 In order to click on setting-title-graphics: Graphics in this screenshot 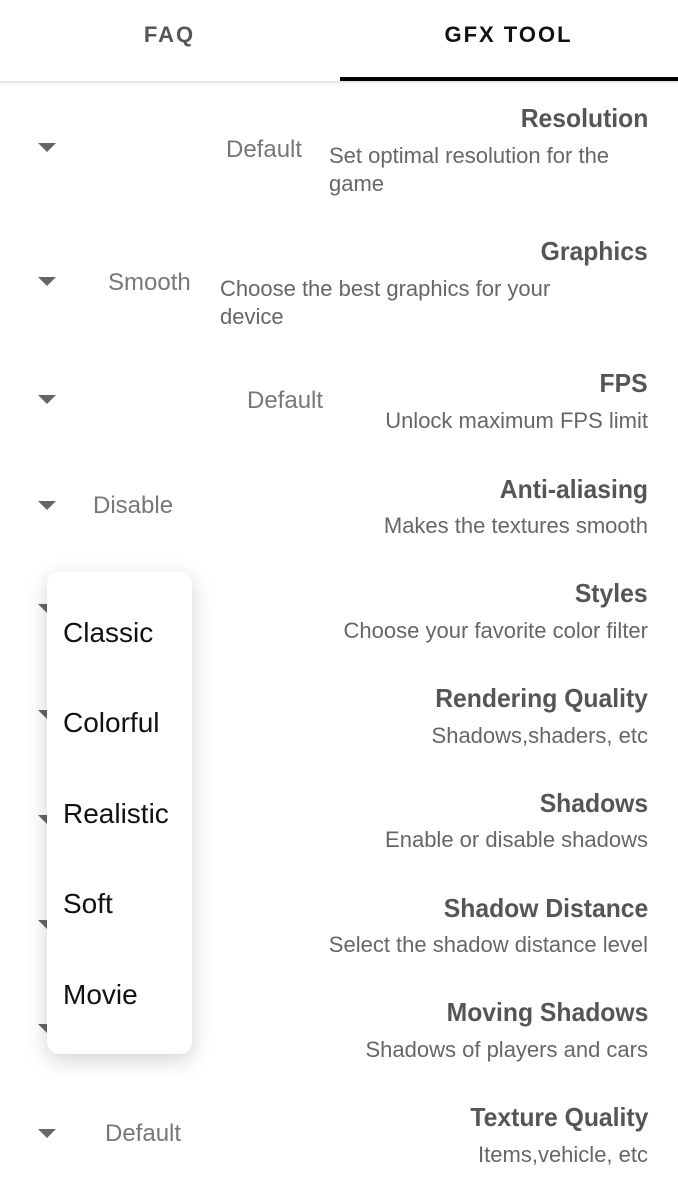, I will do `click(594, 251)`.